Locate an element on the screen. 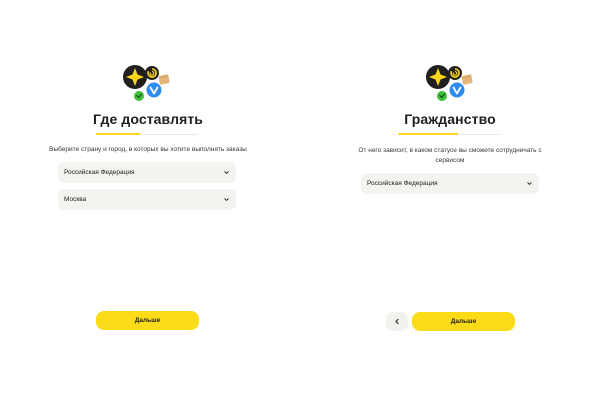 This screenshot has height=400, width=600. citizenship-select-value: Российская Федерация is located at coordinates (402, 183).